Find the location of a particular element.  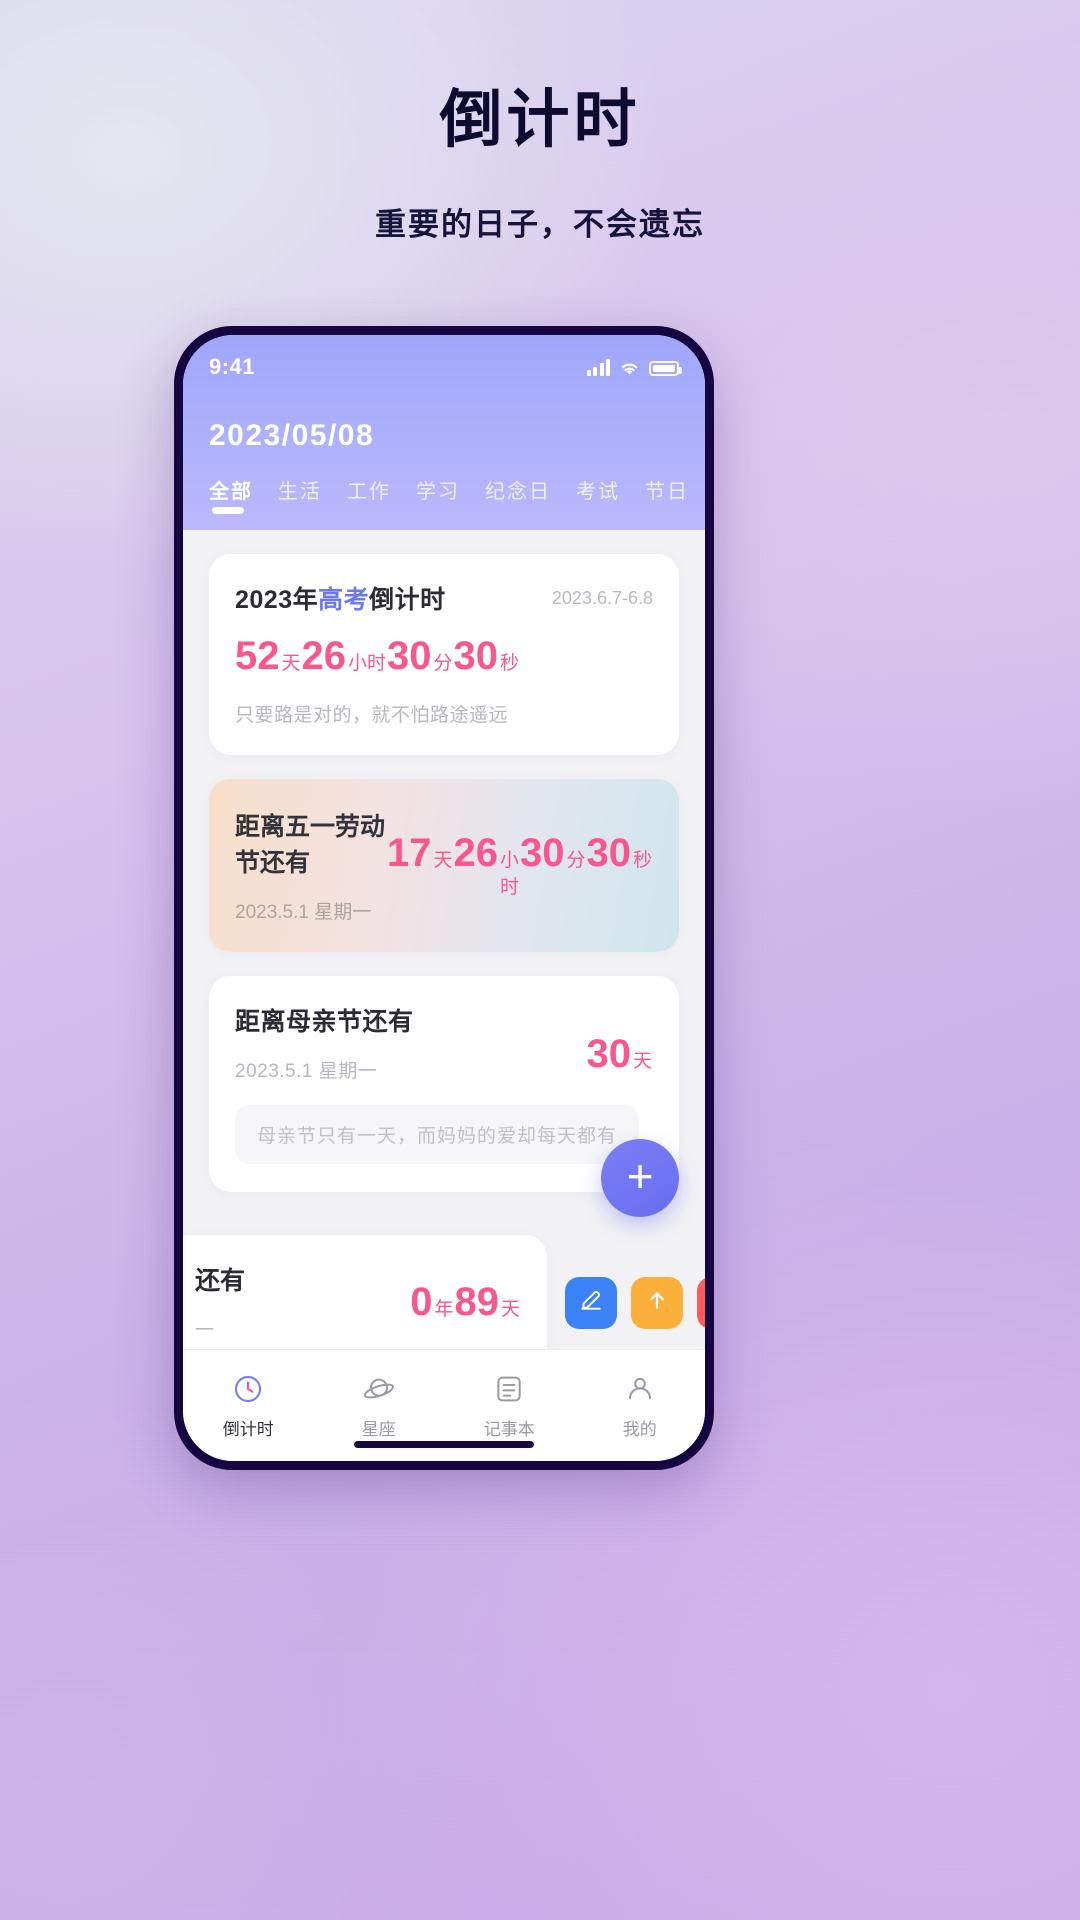

pin-to-top-icon is located at coordinates (657, 1302).